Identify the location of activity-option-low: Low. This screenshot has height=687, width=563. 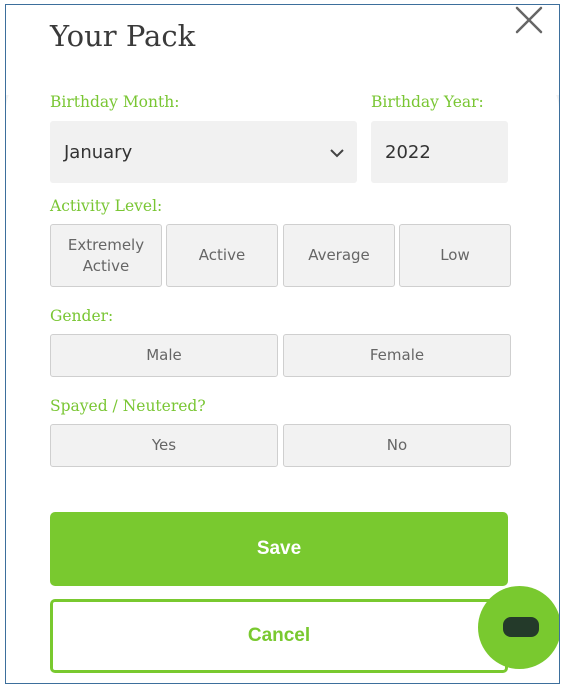
(455, 255).